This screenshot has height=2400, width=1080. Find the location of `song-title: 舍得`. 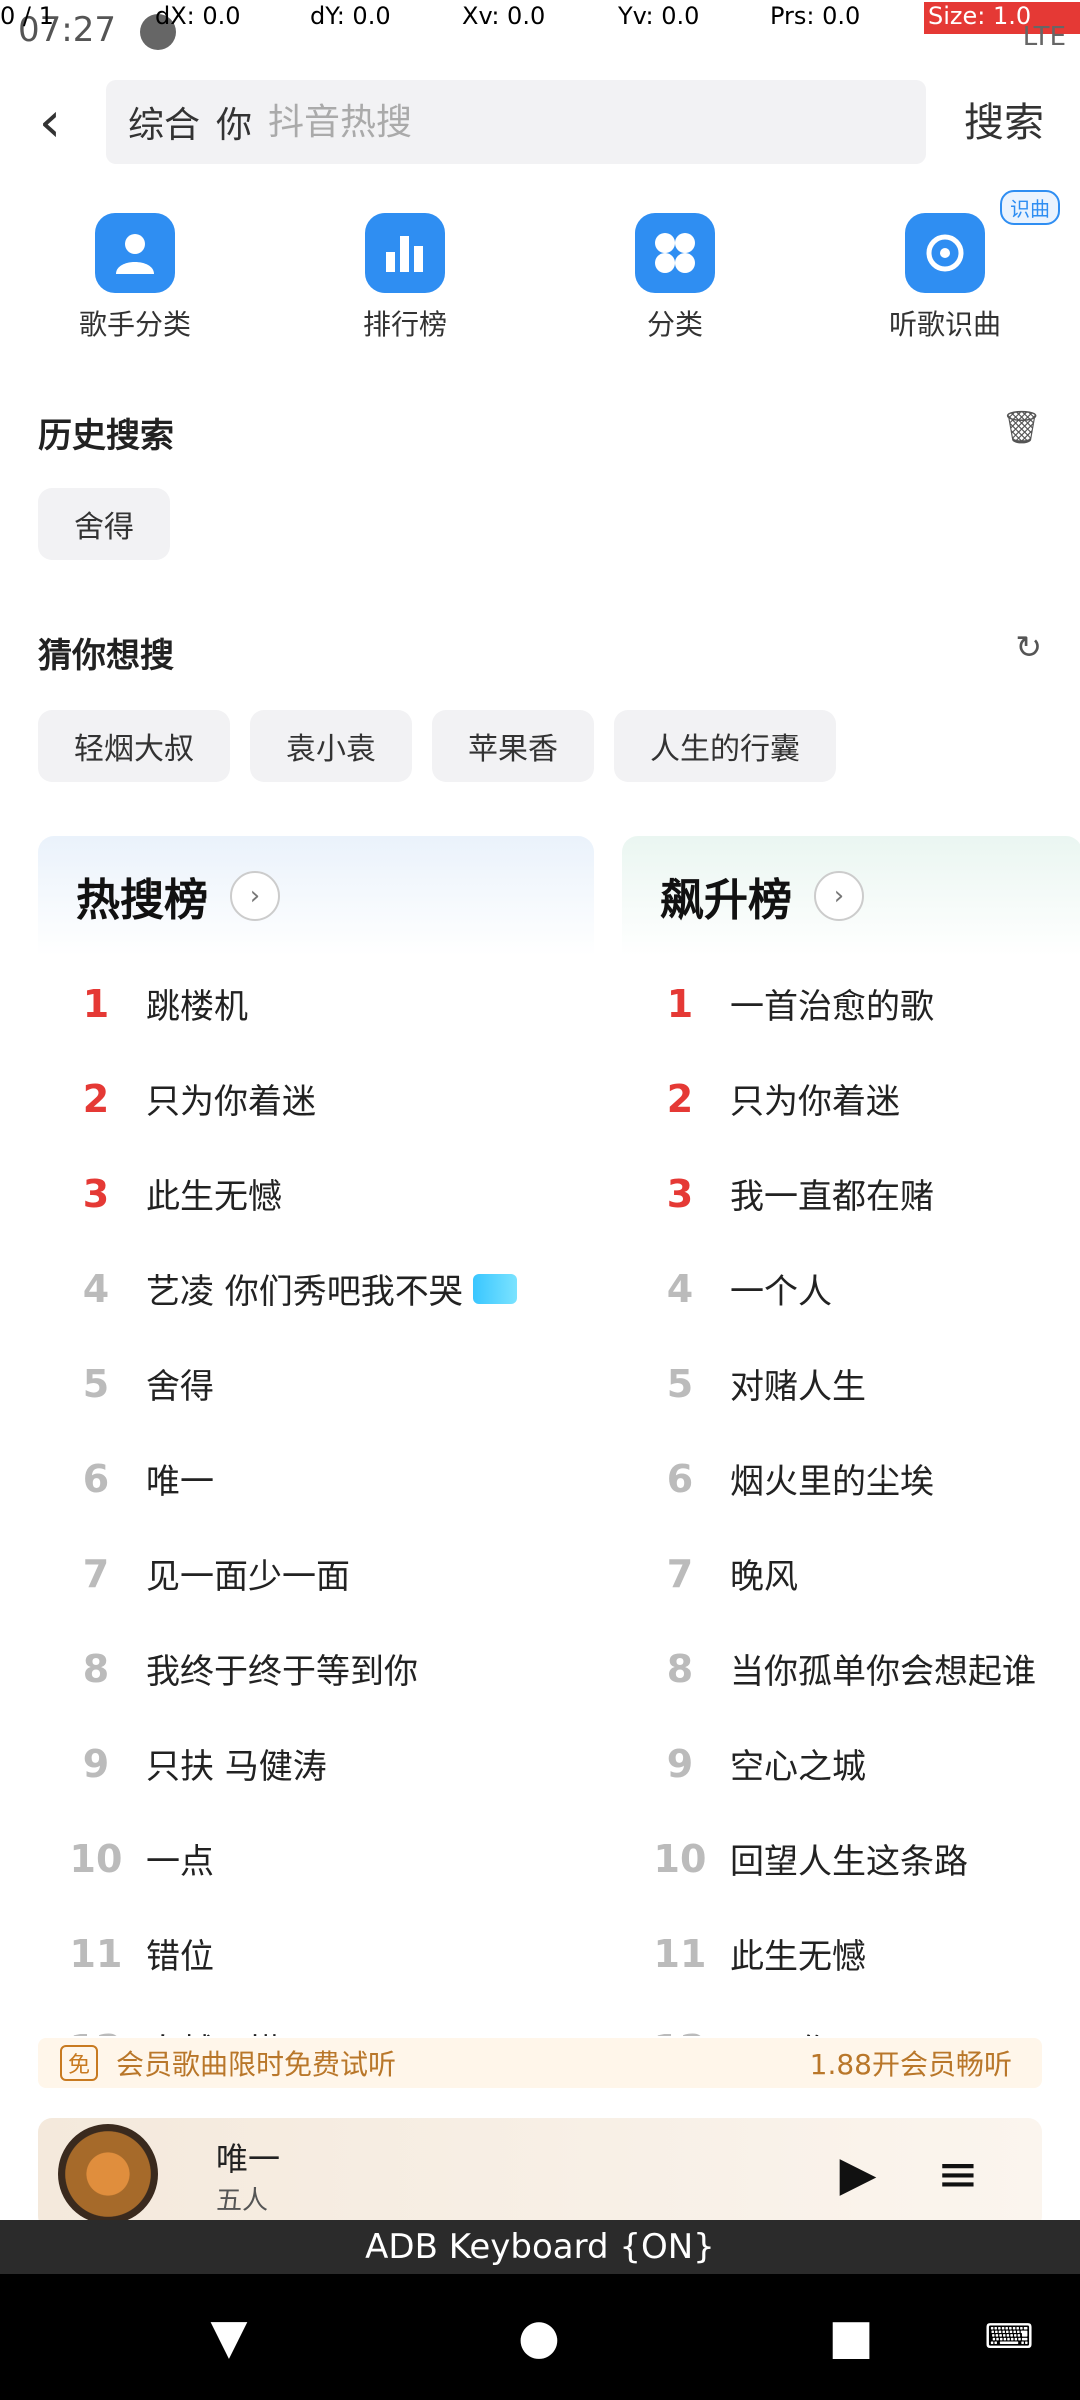

song-title: 舍得 is located at coordinates (180, 1387).